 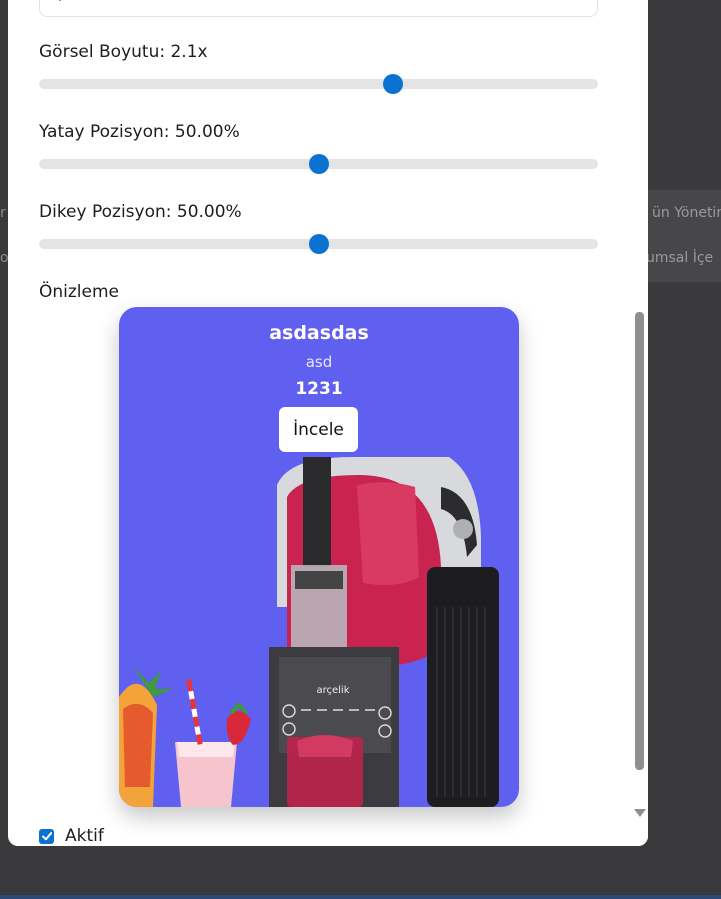 I want to click on card-price: 1231, so click(x=319, y=389).